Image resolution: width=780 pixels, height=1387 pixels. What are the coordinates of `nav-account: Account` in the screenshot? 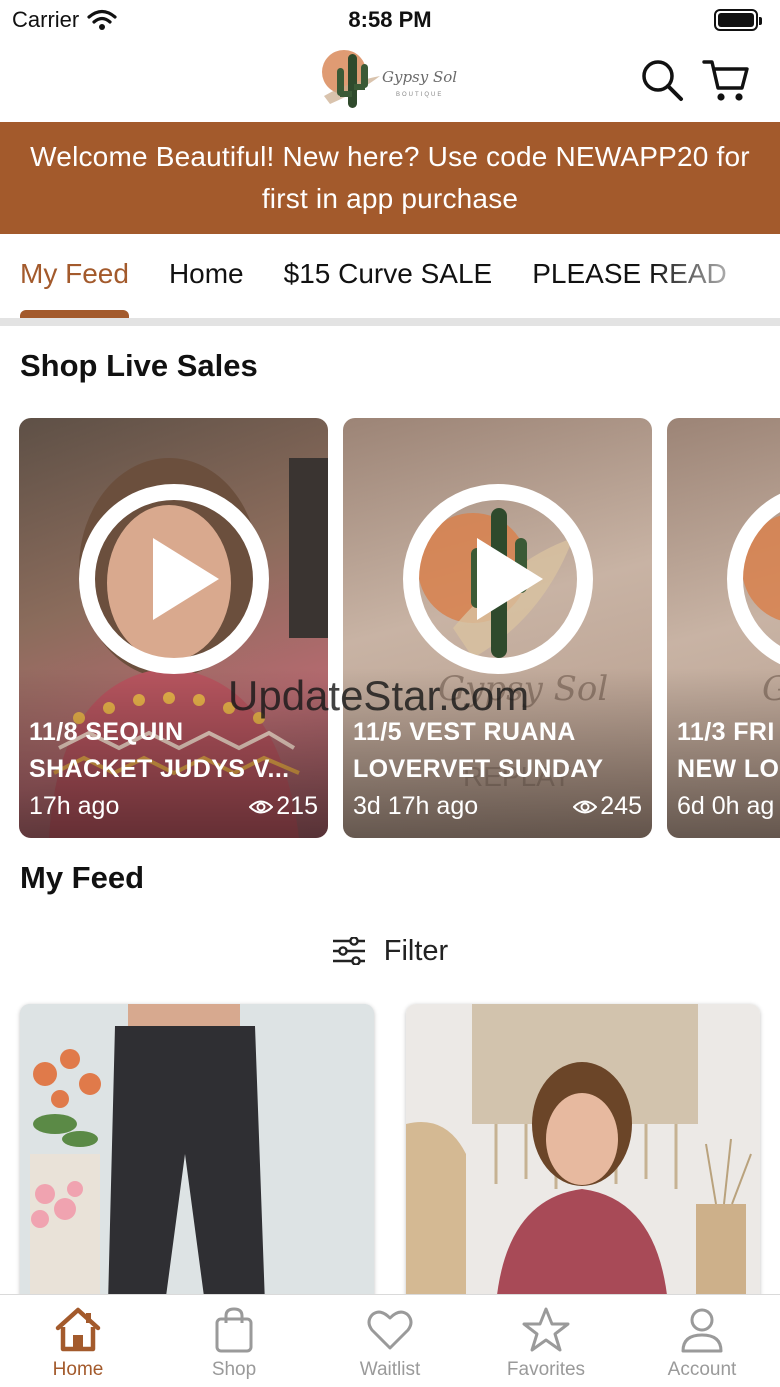 It's located at (702, 1341).